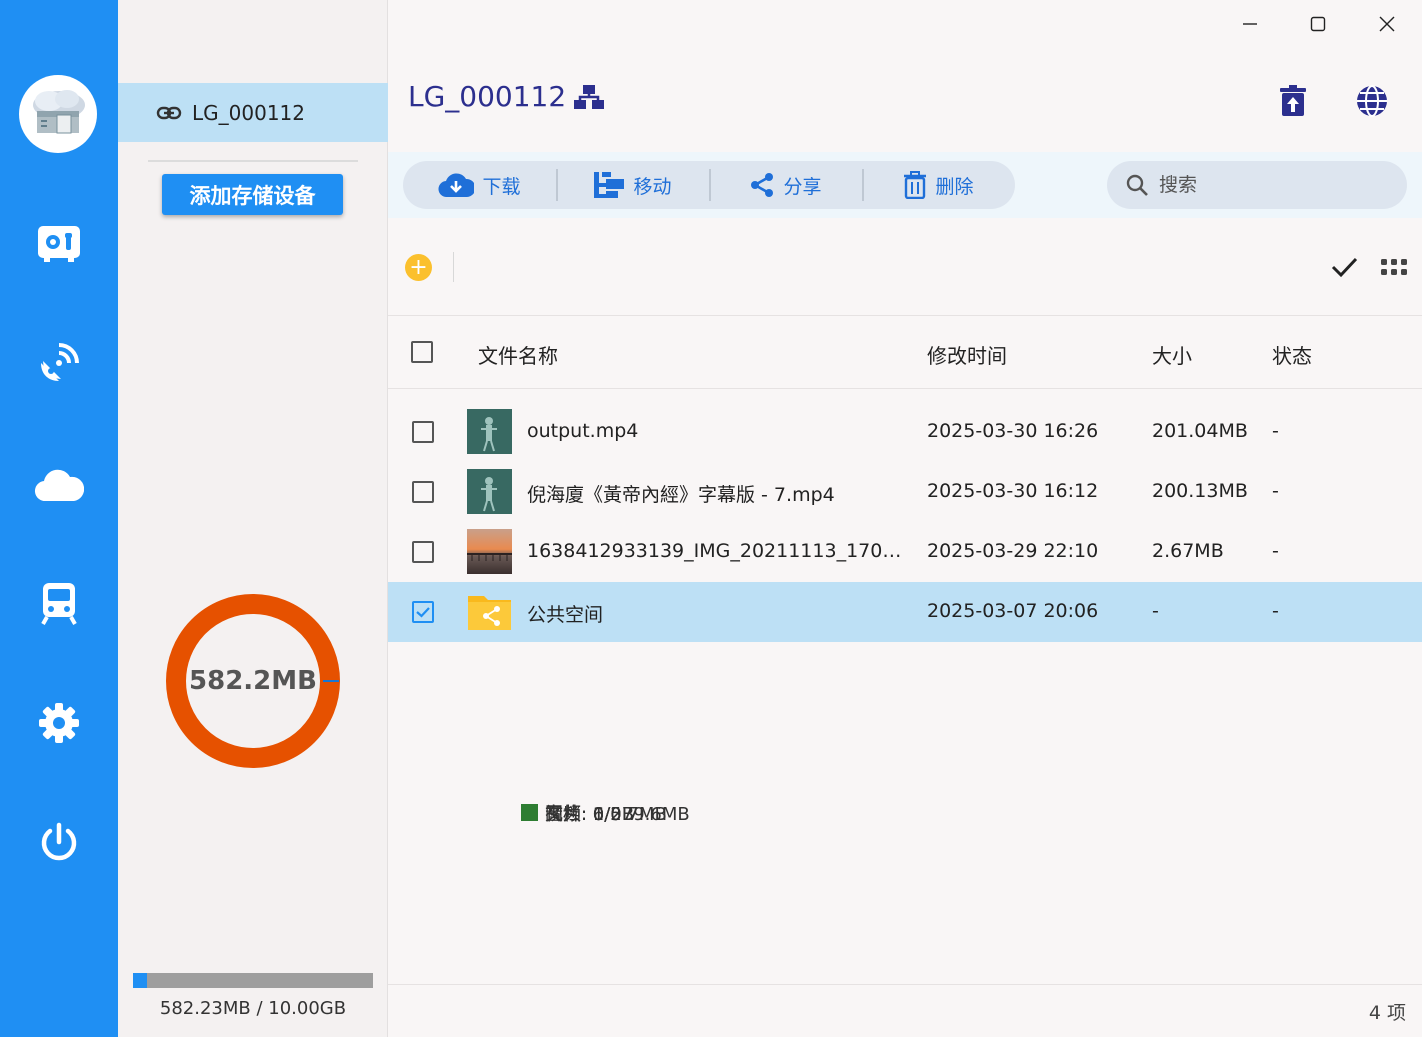 This screenshot has height=1037, width=1422. Describe the element at coordinates (915, 185) in the screenshot. I see `trash-icon` at that location.